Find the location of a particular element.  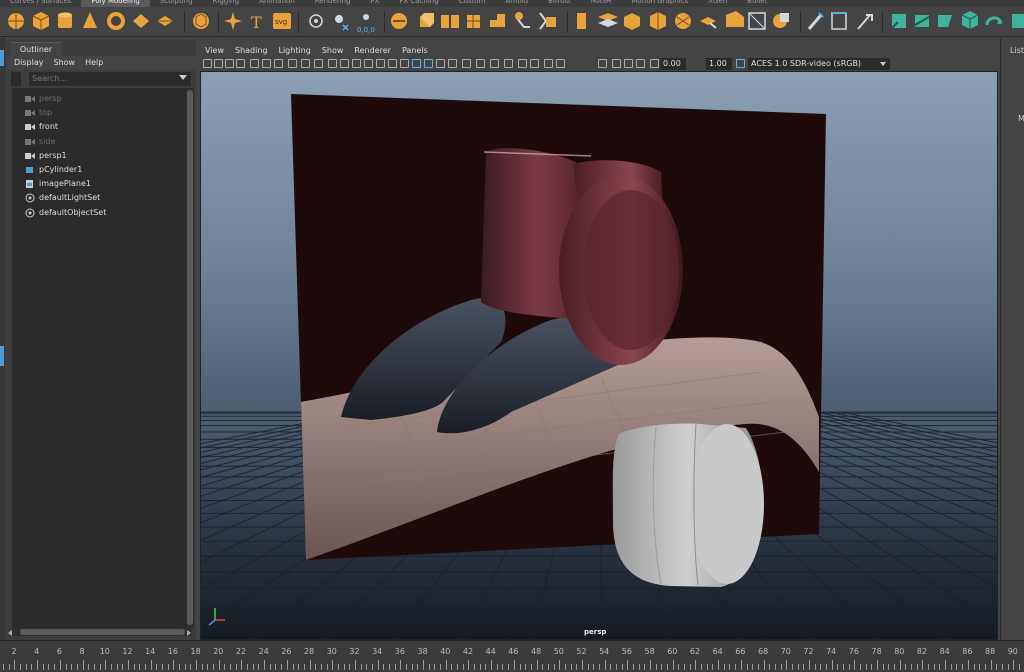

reduce-icon is located at coordinates (708, 23).